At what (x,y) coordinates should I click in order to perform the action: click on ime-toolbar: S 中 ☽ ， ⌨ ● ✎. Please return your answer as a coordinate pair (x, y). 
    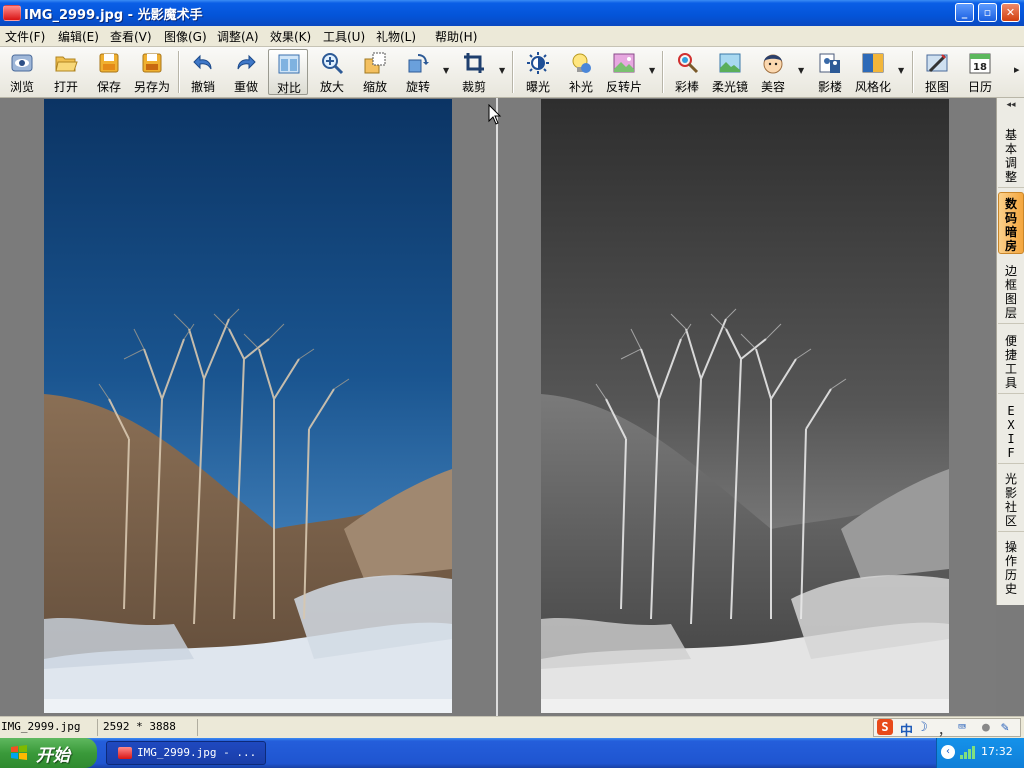
    Looking at the image, I should click on (947, 728).